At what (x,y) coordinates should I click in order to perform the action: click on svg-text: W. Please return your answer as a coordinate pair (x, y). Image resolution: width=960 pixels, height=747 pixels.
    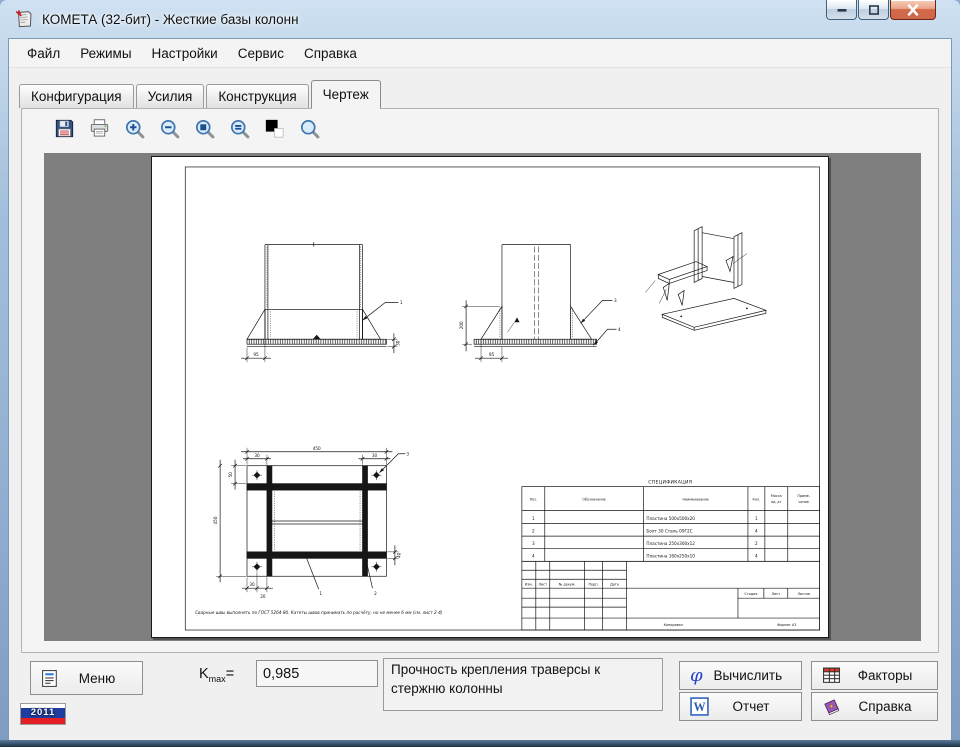
    Looking at the image, I should click on (699, 707).